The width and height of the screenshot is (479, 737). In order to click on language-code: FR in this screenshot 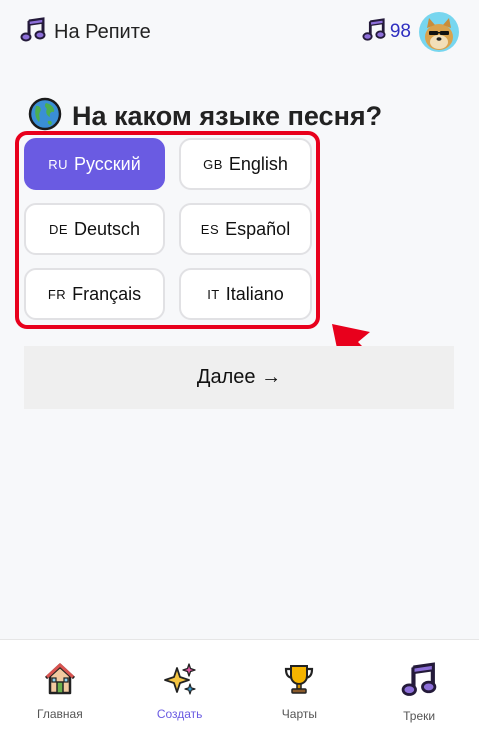, I will do `click(57, 294)`.